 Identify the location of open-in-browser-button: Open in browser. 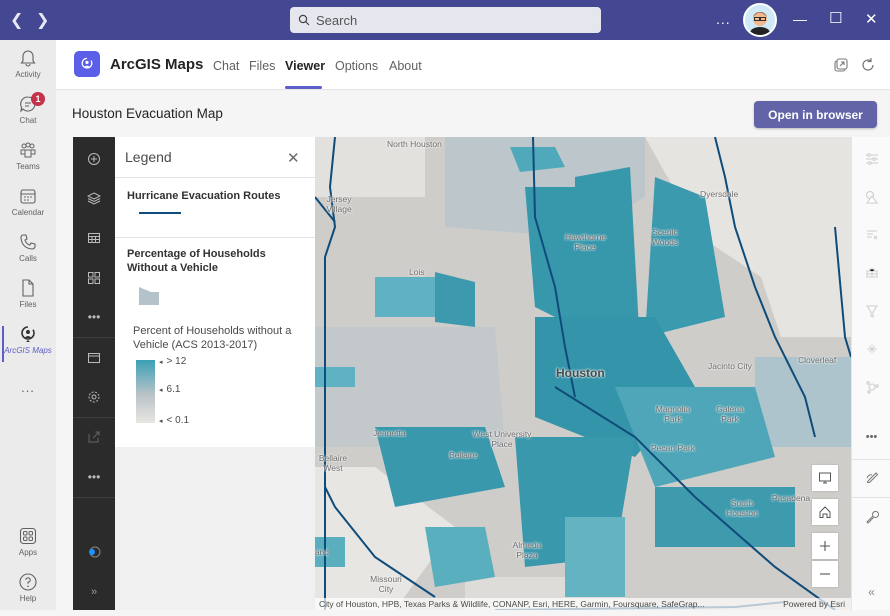
(815, 114).